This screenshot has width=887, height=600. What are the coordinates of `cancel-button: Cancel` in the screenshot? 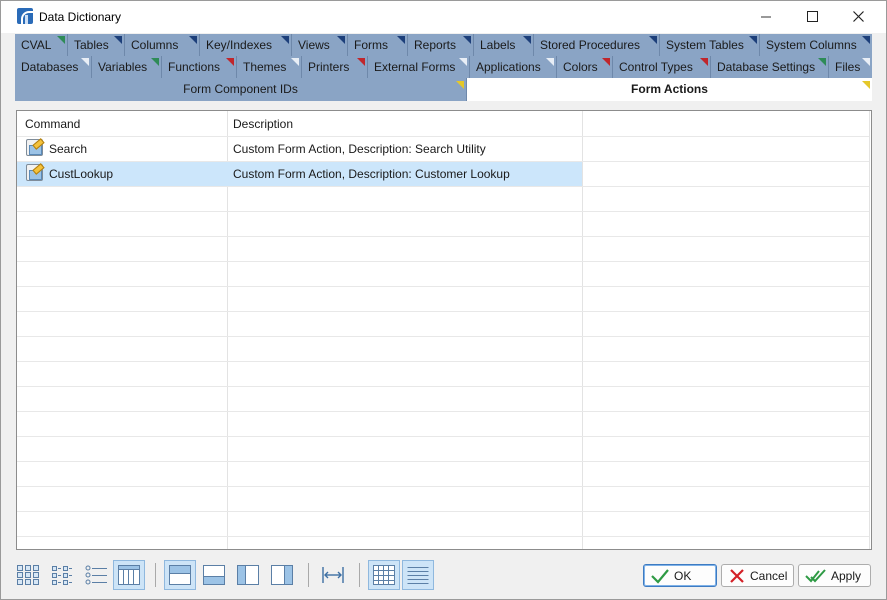 It's located at (757, 575).